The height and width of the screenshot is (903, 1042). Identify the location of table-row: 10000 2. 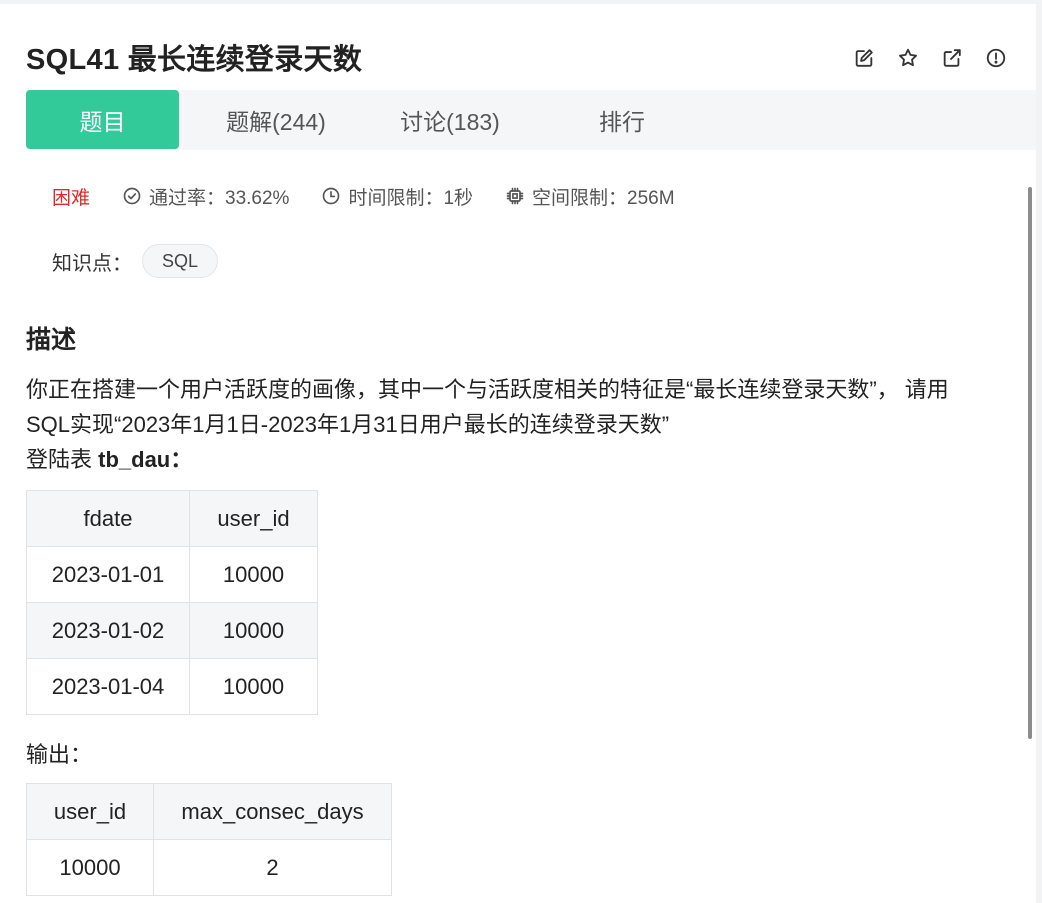
(209, 867).